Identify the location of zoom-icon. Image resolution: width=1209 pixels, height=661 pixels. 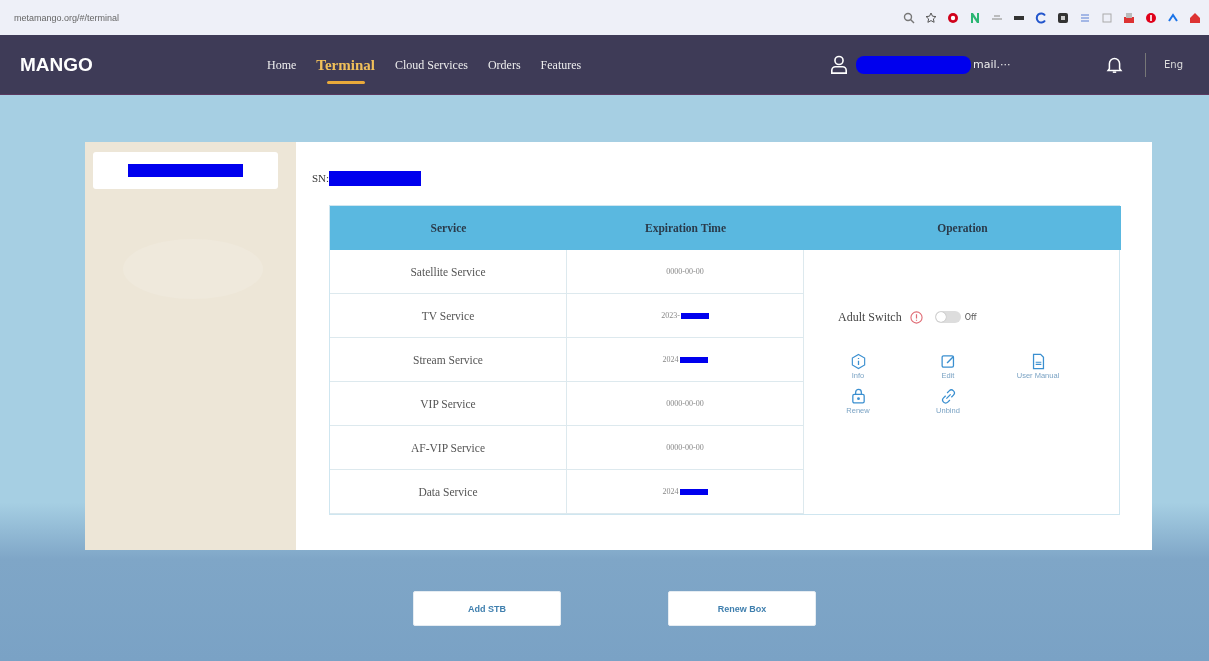
(909, 17).